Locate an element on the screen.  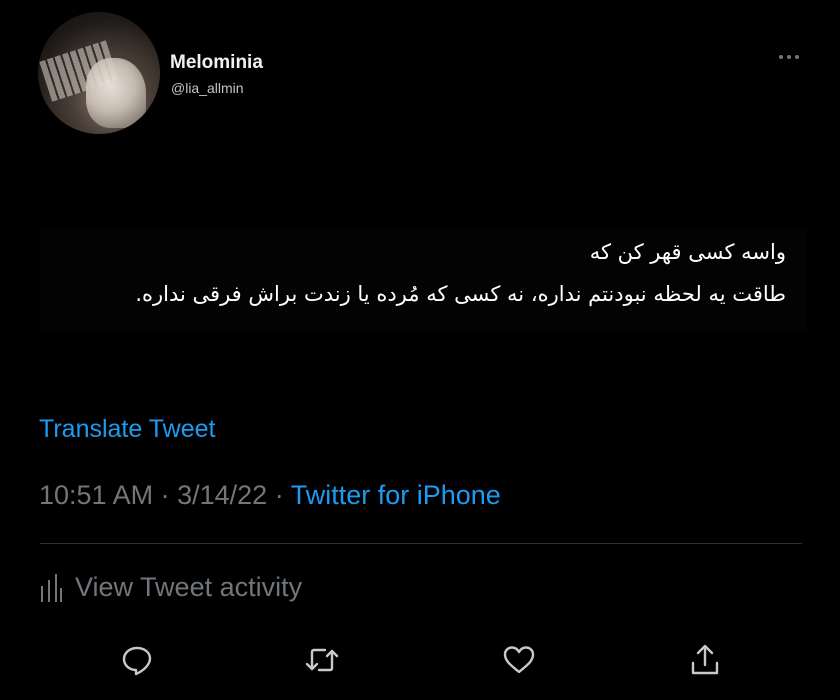
divider is located at coordinates (421, 543).